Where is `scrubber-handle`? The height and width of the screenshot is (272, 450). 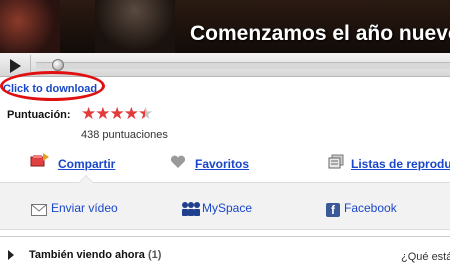
scrubber-handle is located at coordinates (58, 65).